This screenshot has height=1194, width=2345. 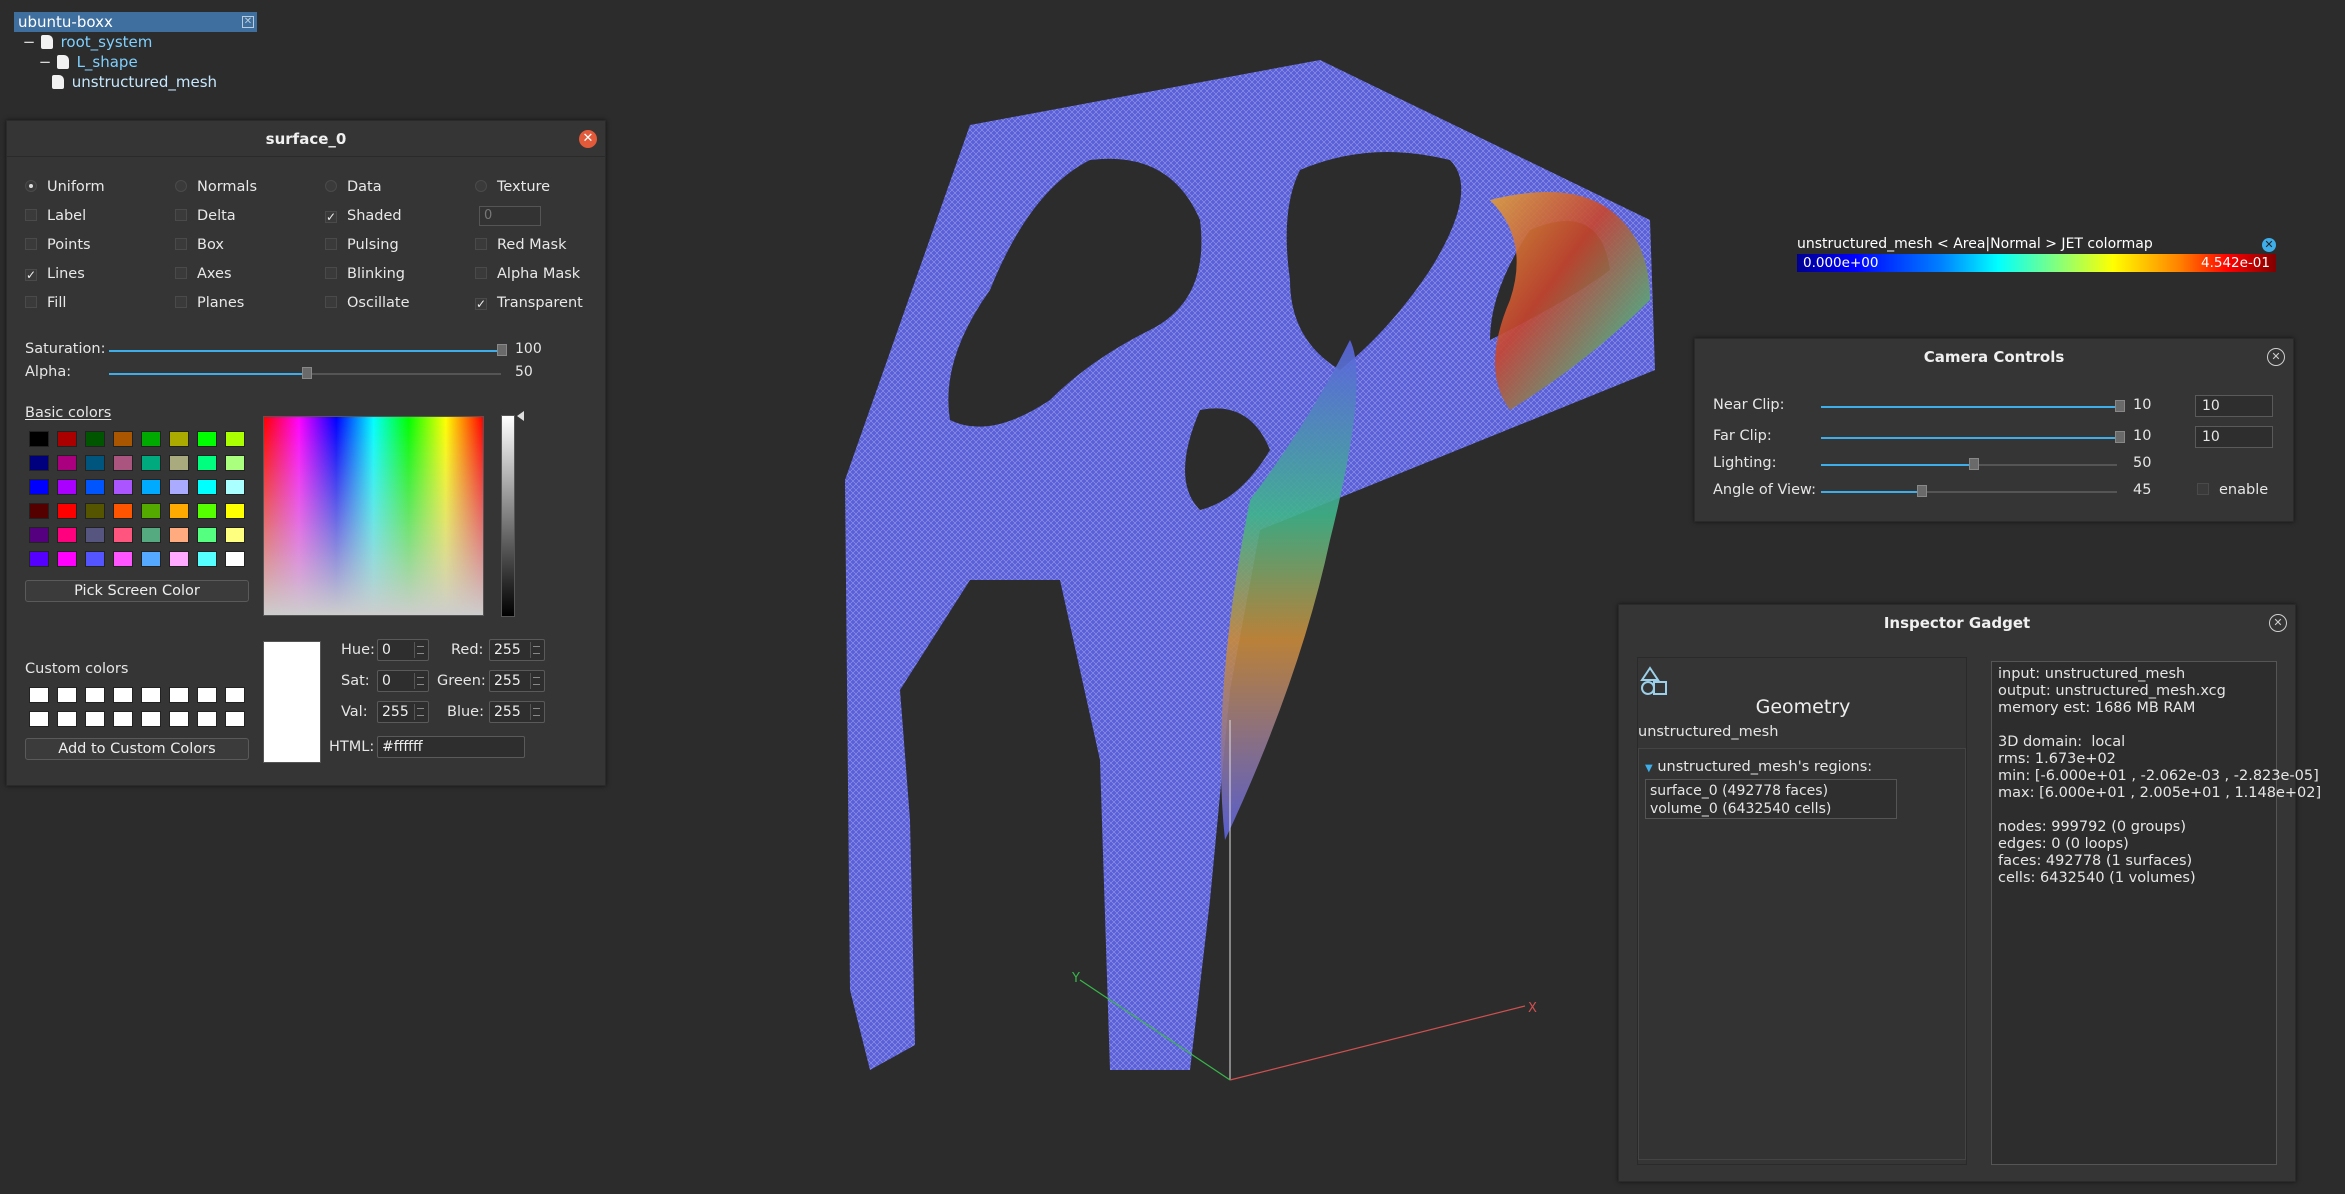 I want to click on luminance-arrow-icon, so click(x=520, y=416).